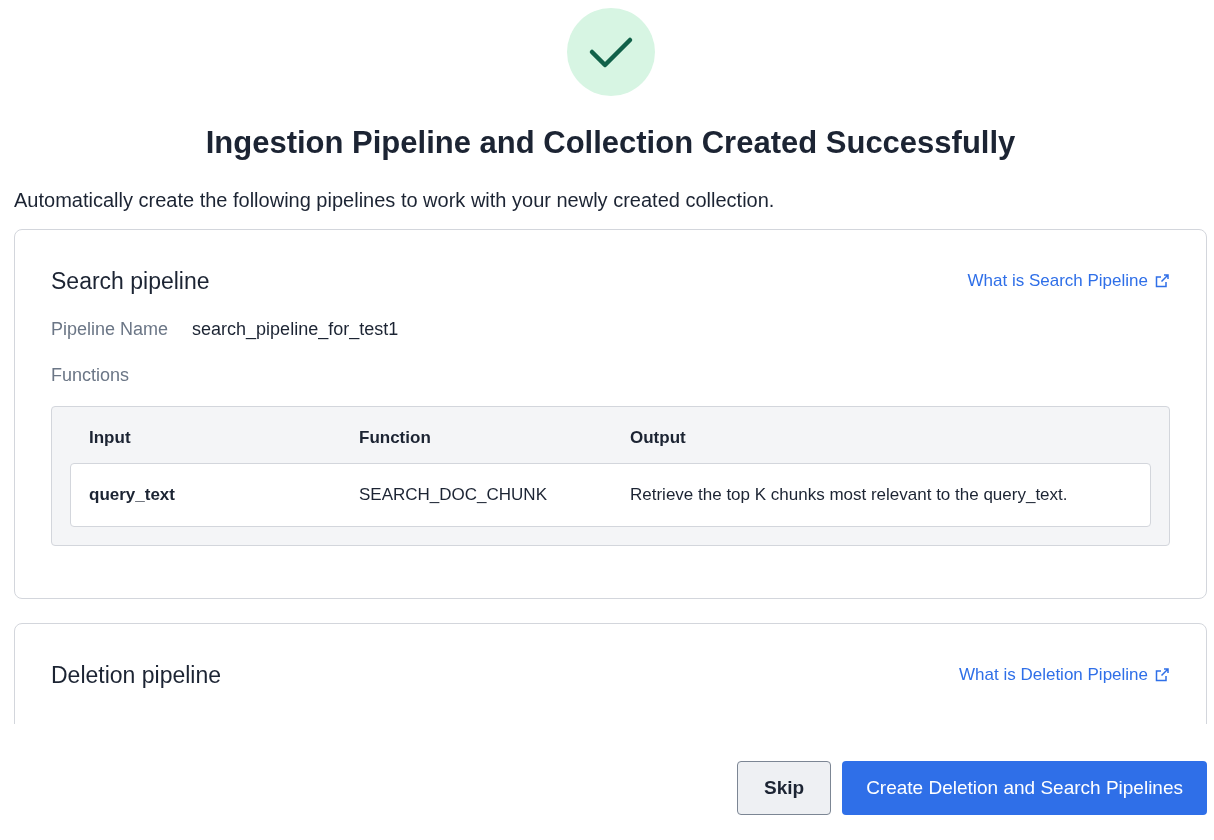 The width and height of the screenshot is (1214, 840). What do you see at coordinates (110, 438) in the screenshot?
I see `column-header: Input` at bounding box center [110, 438].